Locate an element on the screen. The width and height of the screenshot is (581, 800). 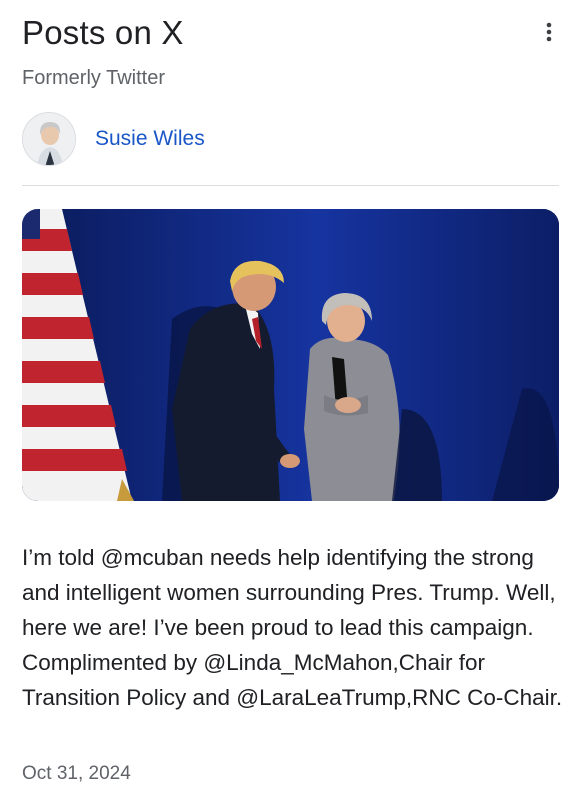
more-options-button is located at coordinates (549, 32).